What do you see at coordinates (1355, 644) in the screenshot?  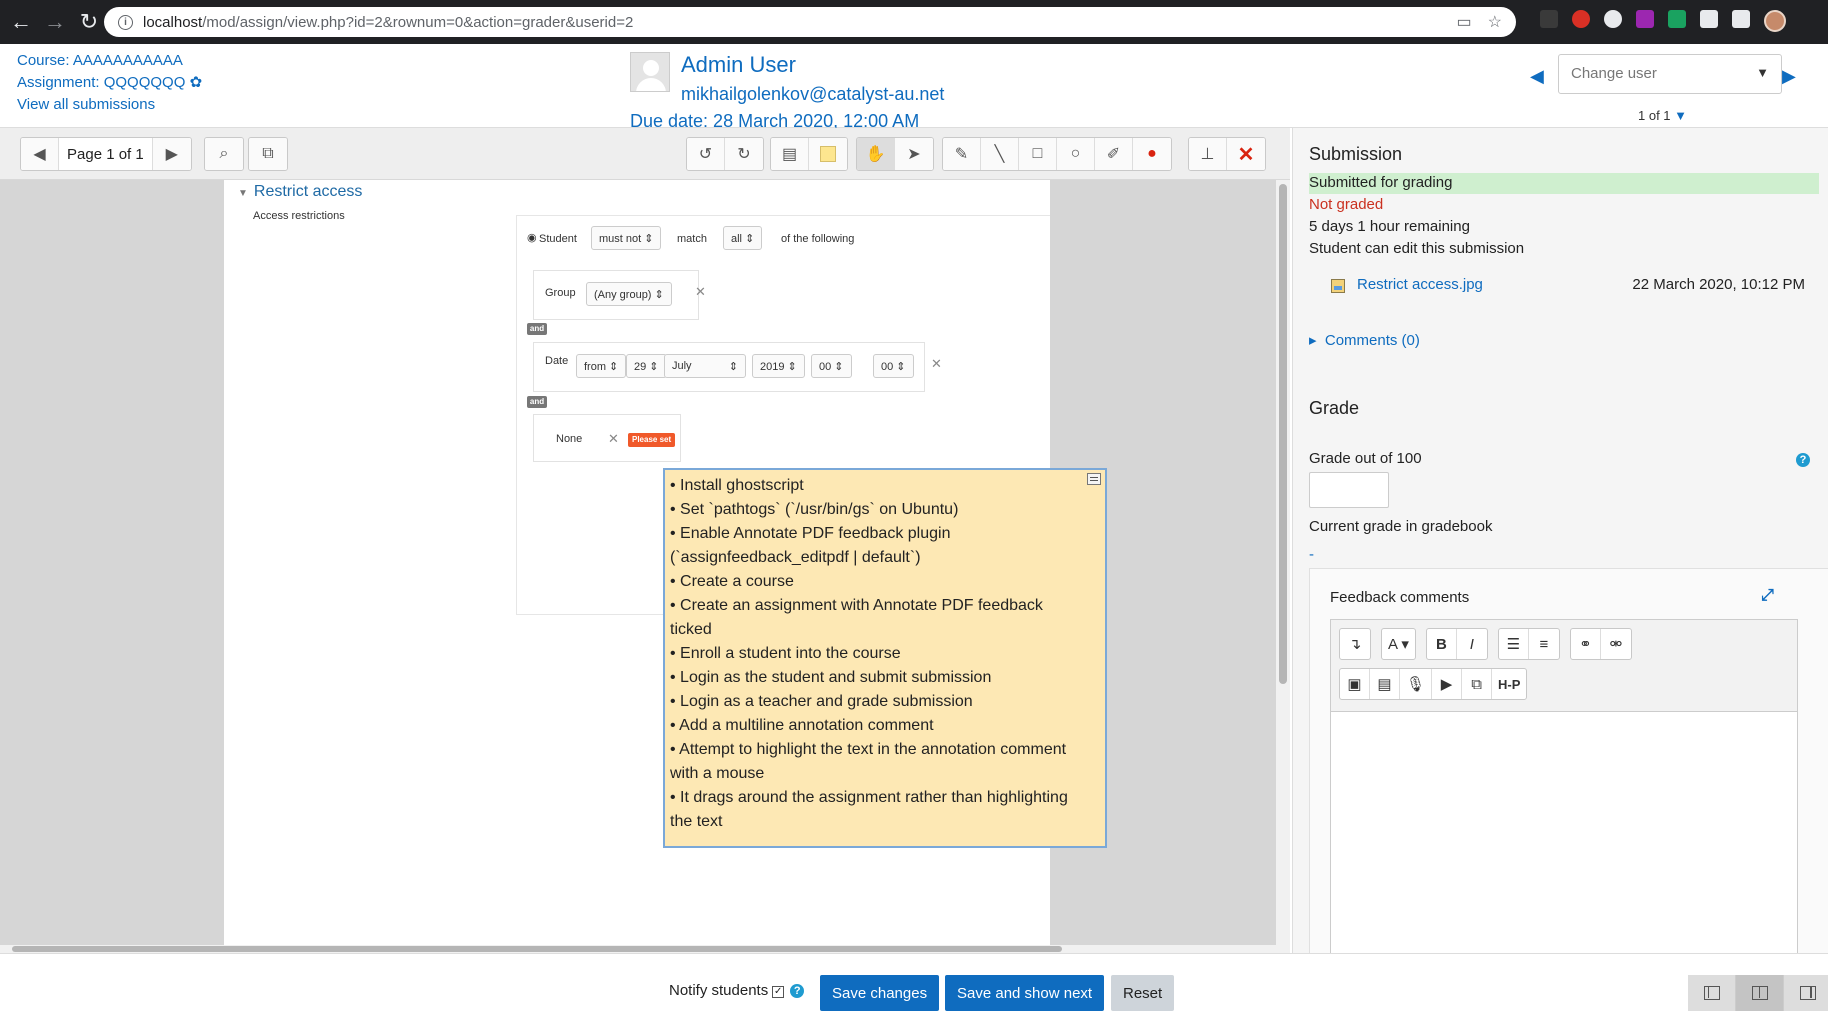 I see `show-more-buttons-icon: ↴` at bounding box center [1355, 644].